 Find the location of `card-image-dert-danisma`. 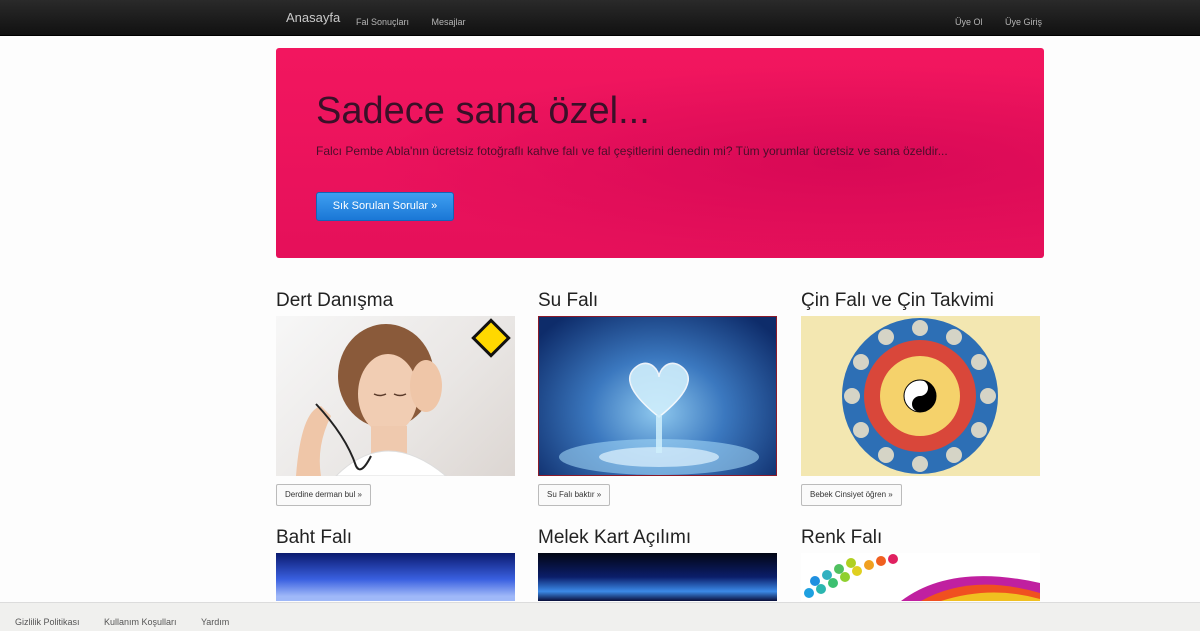

card-image-dert-danisma is located at coordinates (395, 396).